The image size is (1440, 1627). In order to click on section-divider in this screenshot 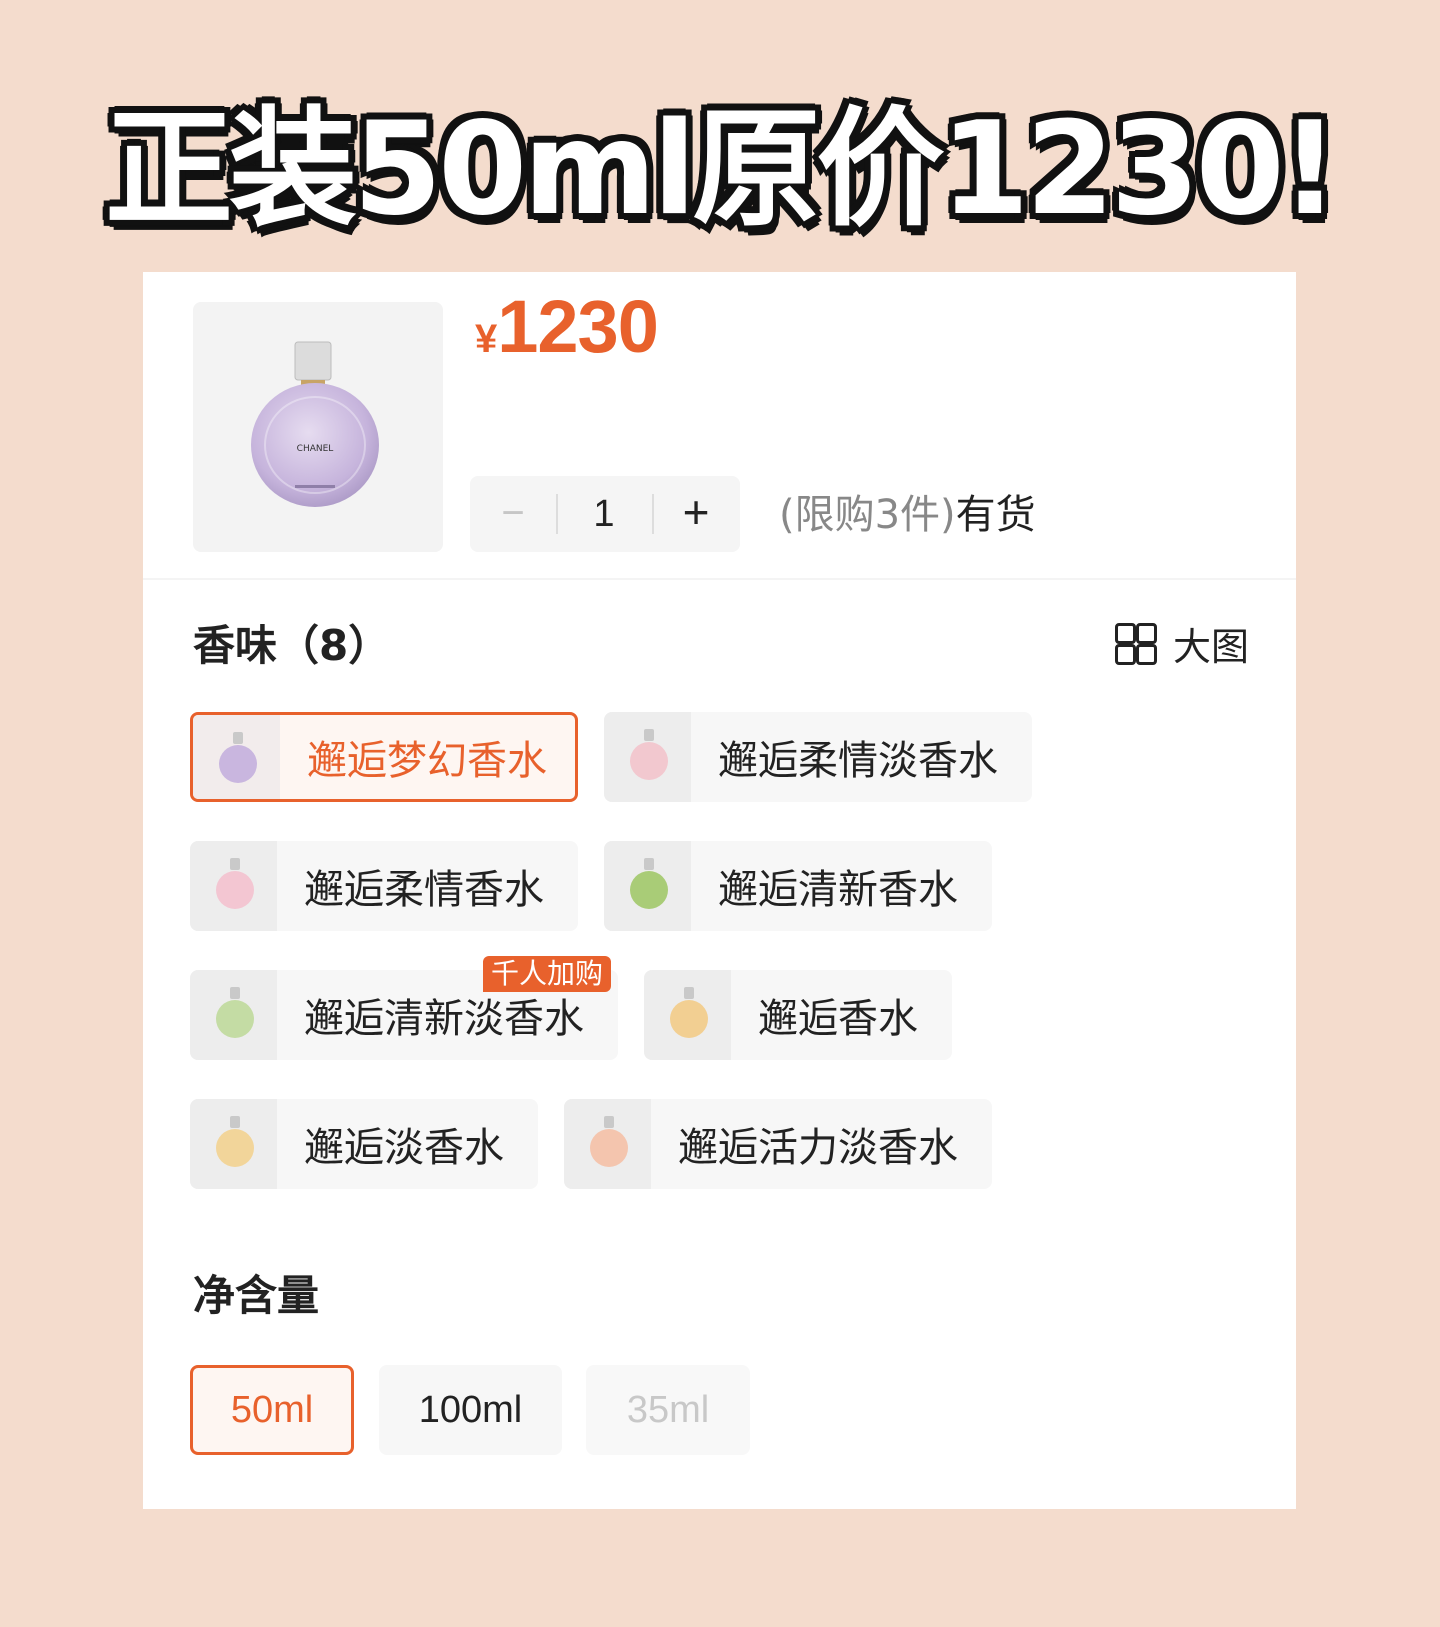, I will do `click(719, 579)`.